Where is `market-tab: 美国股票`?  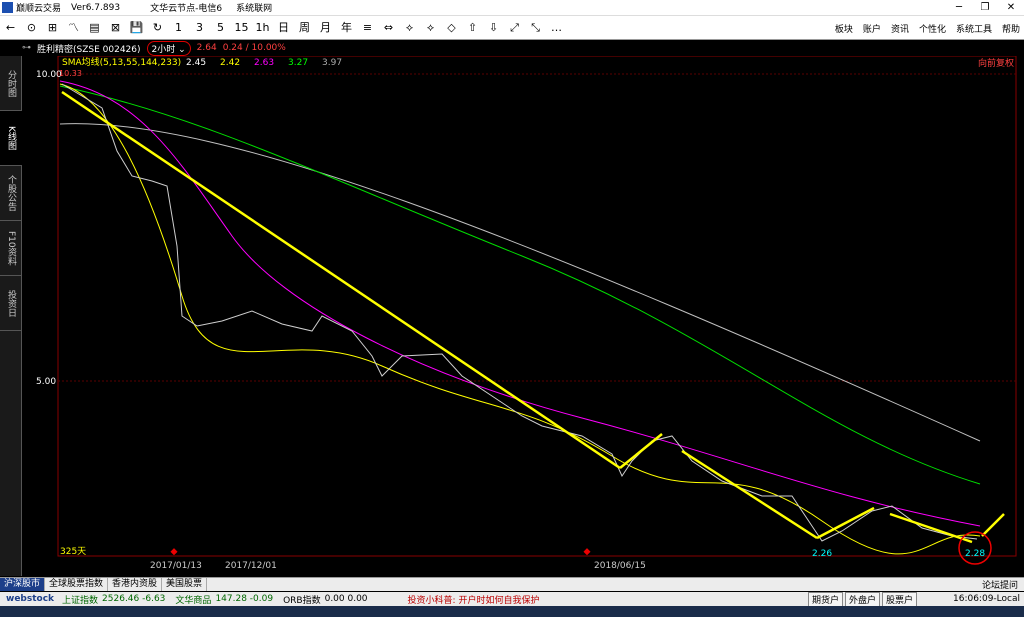 market-tab: 美国股票 is located at coordinates (185, 584).